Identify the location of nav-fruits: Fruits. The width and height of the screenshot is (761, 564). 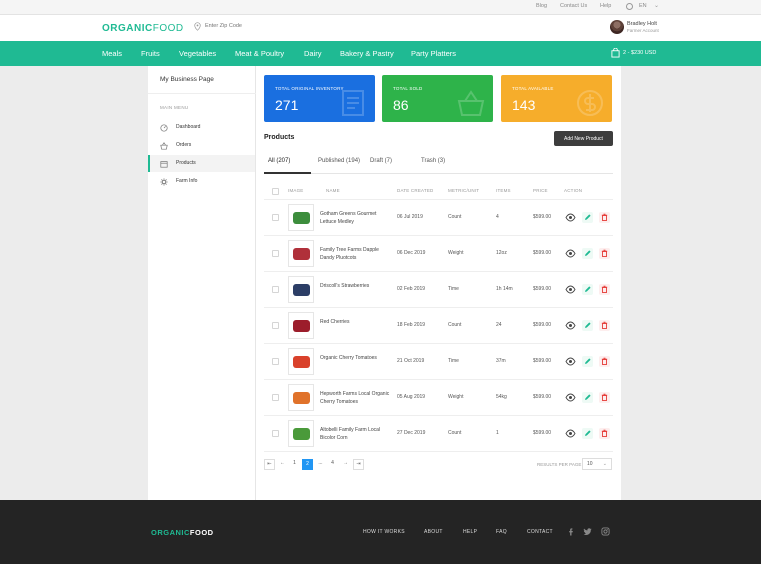
(150, 53).